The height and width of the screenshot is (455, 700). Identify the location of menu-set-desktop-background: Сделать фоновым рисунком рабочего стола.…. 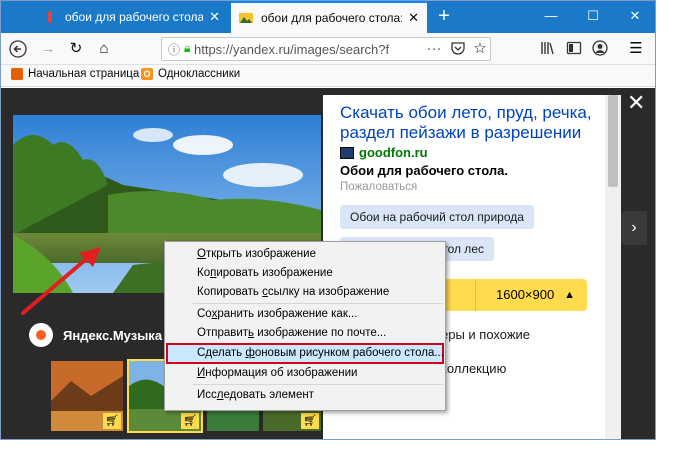
(305, 353).